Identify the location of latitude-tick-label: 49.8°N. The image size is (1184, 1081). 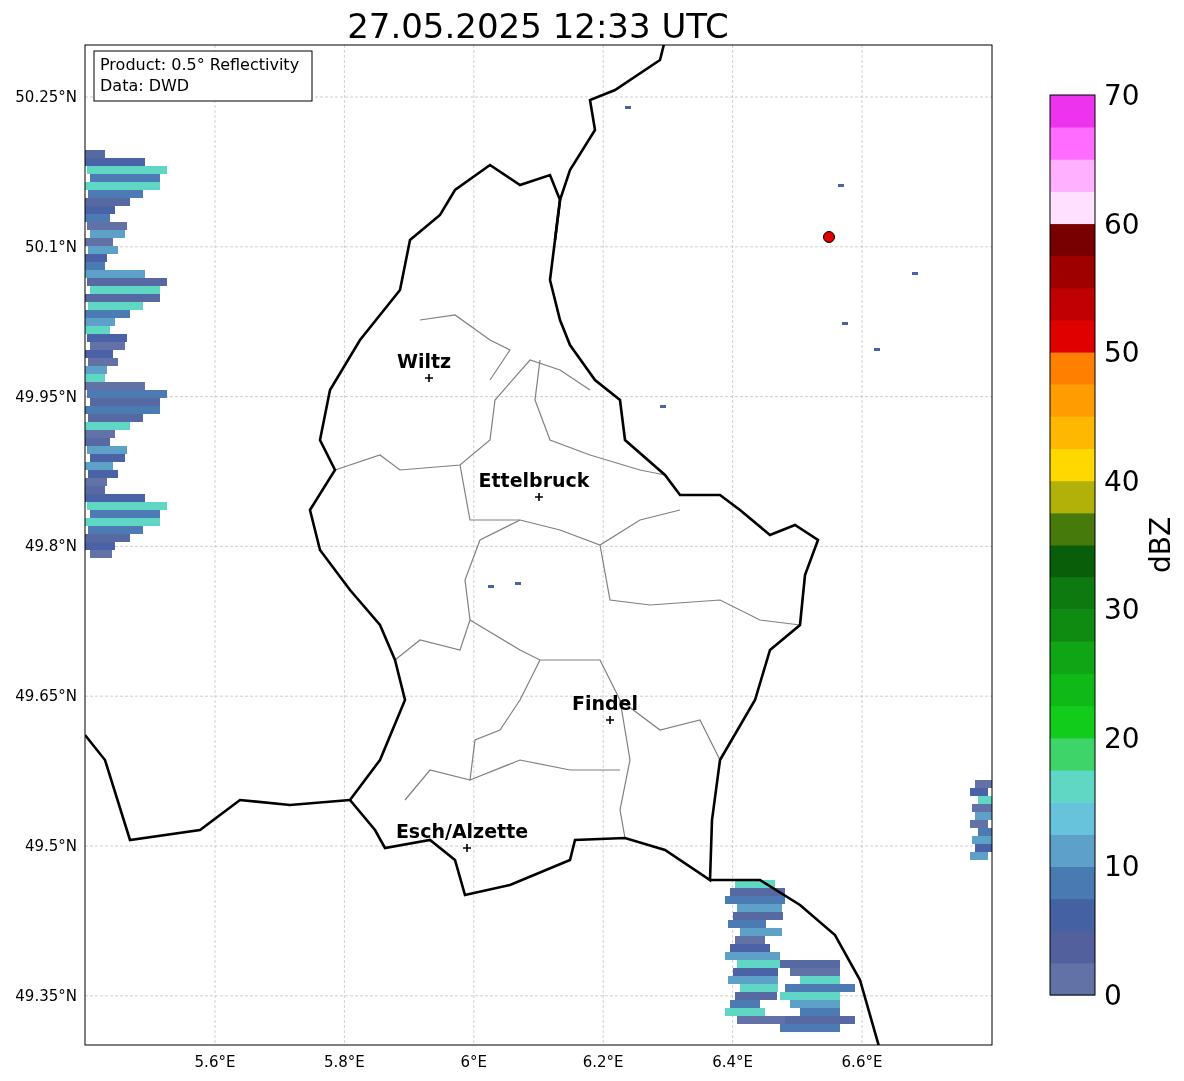
(50, 546).